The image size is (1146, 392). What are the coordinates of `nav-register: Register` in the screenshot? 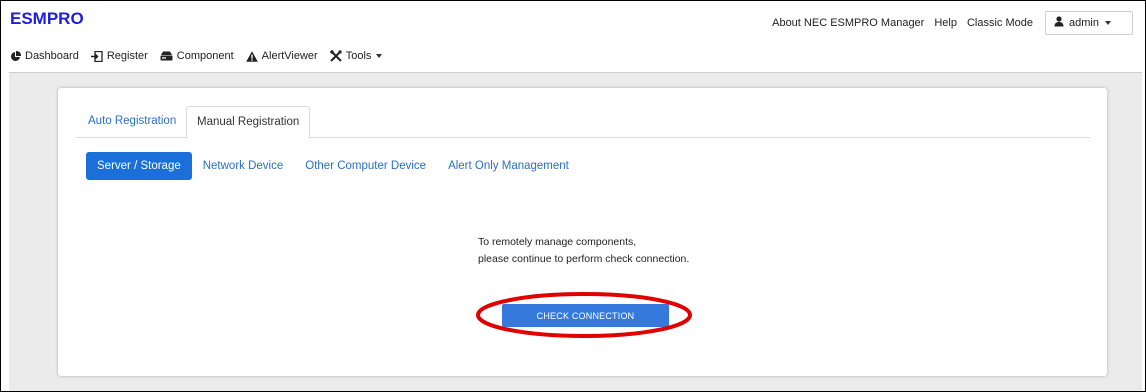 It's located at (119, 56).